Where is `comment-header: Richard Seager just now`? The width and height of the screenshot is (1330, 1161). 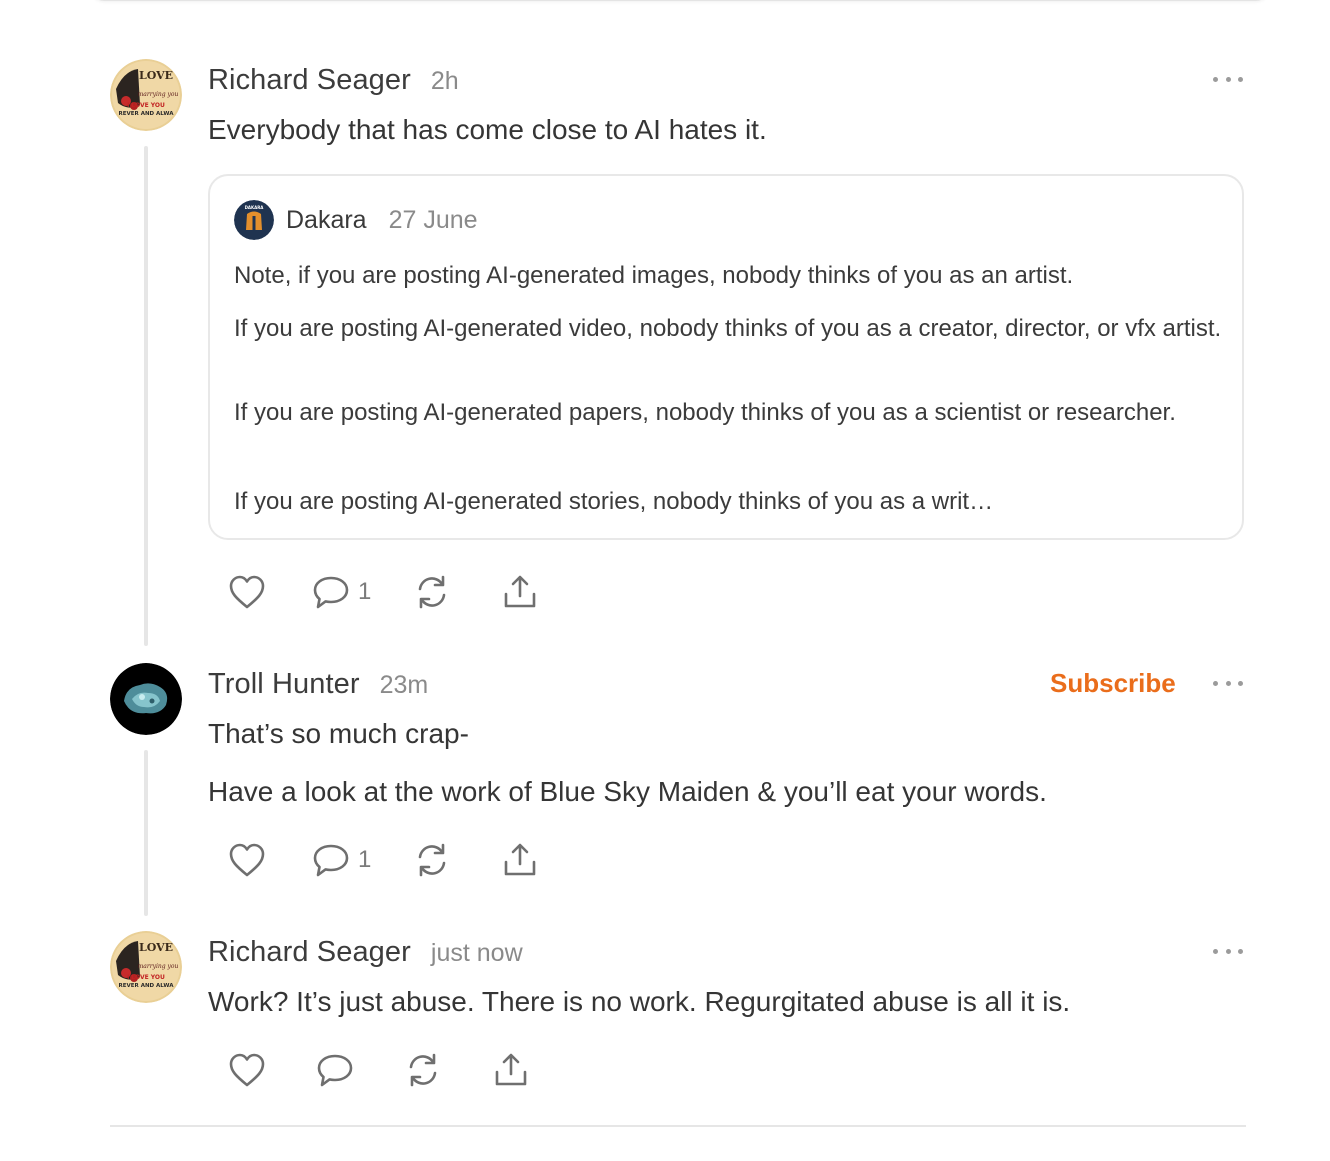 comment-header: Richard Seager just now is located at coordinates (365, 952).